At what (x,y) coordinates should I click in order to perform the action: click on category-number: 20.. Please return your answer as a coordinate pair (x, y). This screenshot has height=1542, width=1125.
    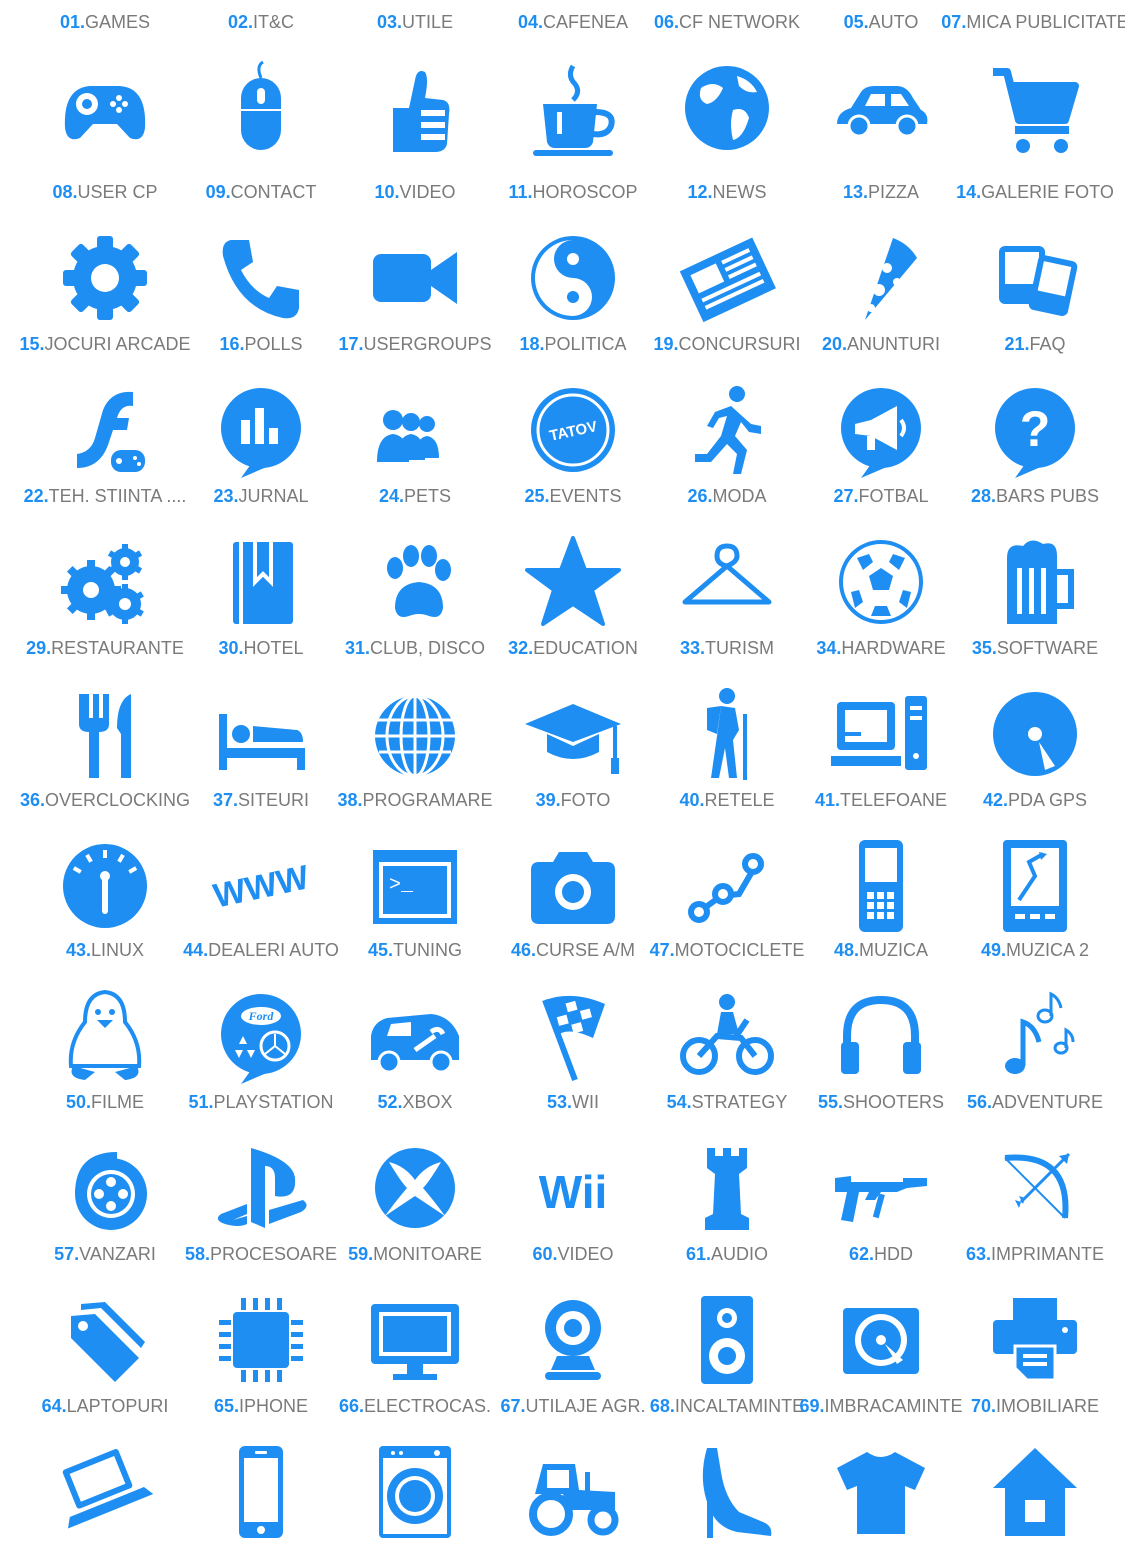
    Looking at the image, I should click on (834, 344).